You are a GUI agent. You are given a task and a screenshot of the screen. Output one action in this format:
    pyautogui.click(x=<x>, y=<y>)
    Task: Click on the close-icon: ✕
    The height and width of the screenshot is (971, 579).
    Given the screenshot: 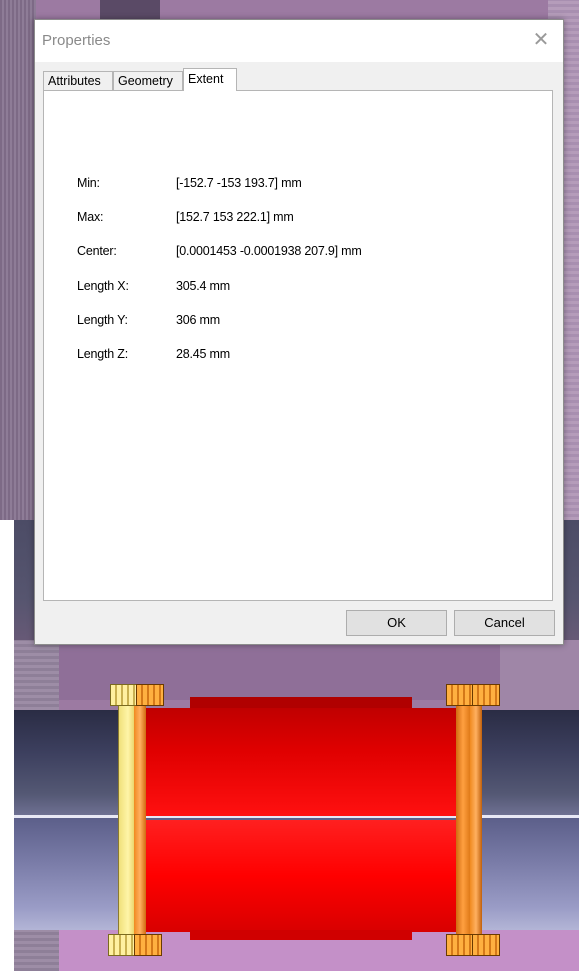 What is the action you would take?
    pyautogui.click(x=541, y=40)
    